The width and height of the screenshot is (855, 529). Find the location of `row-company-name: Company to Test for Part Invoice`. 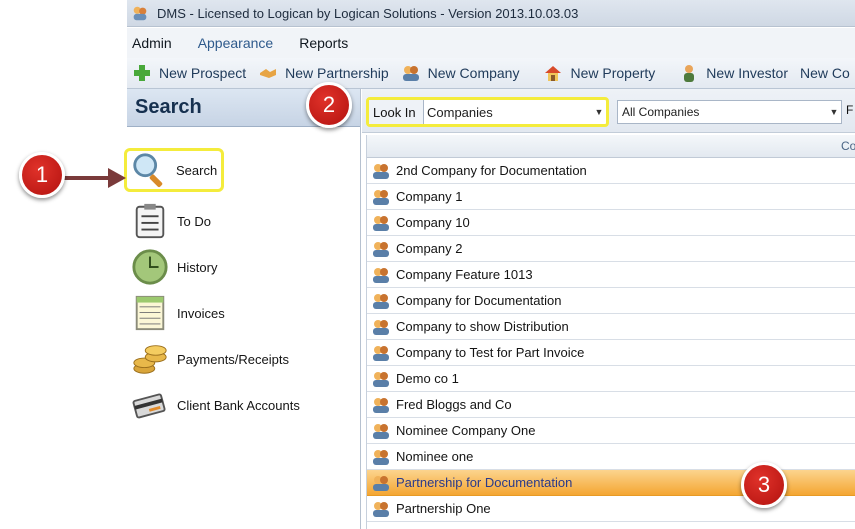

row-company-name: Company to Test for Part Invoice is located at coordinates (490, 352).